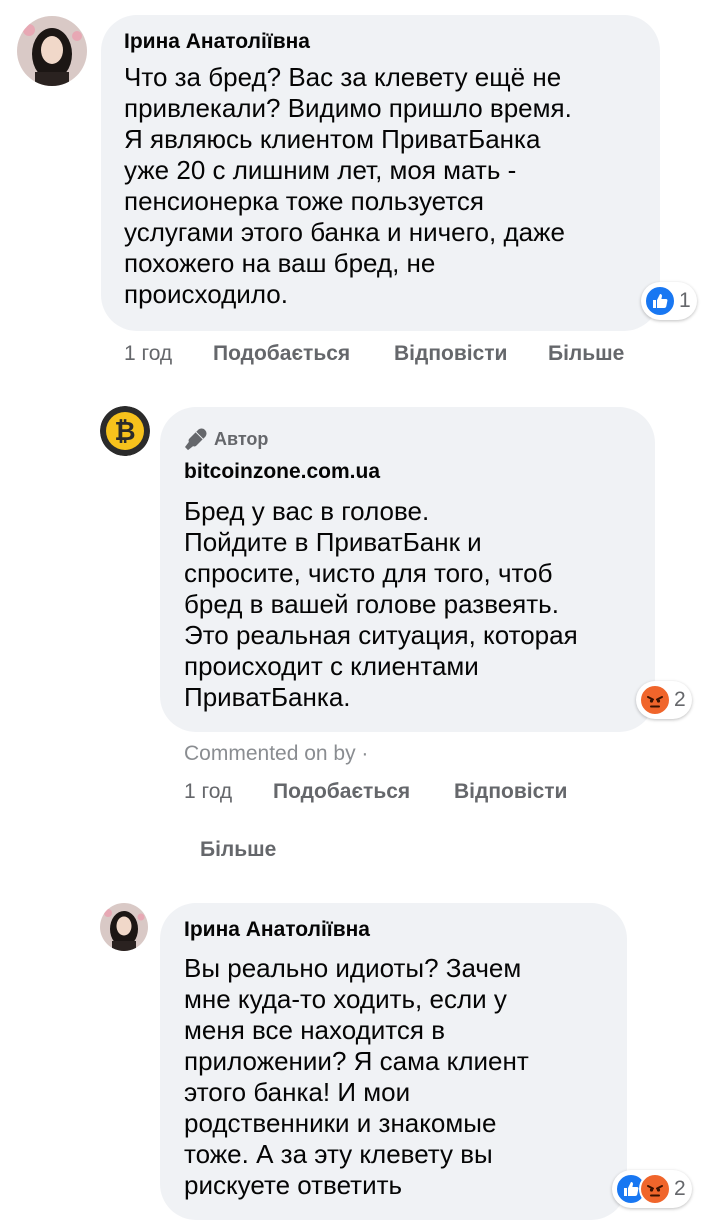 The width and height of the screenshot is (720, 1223). I want to click on author-badge-label: Автор, so click(241, 438).